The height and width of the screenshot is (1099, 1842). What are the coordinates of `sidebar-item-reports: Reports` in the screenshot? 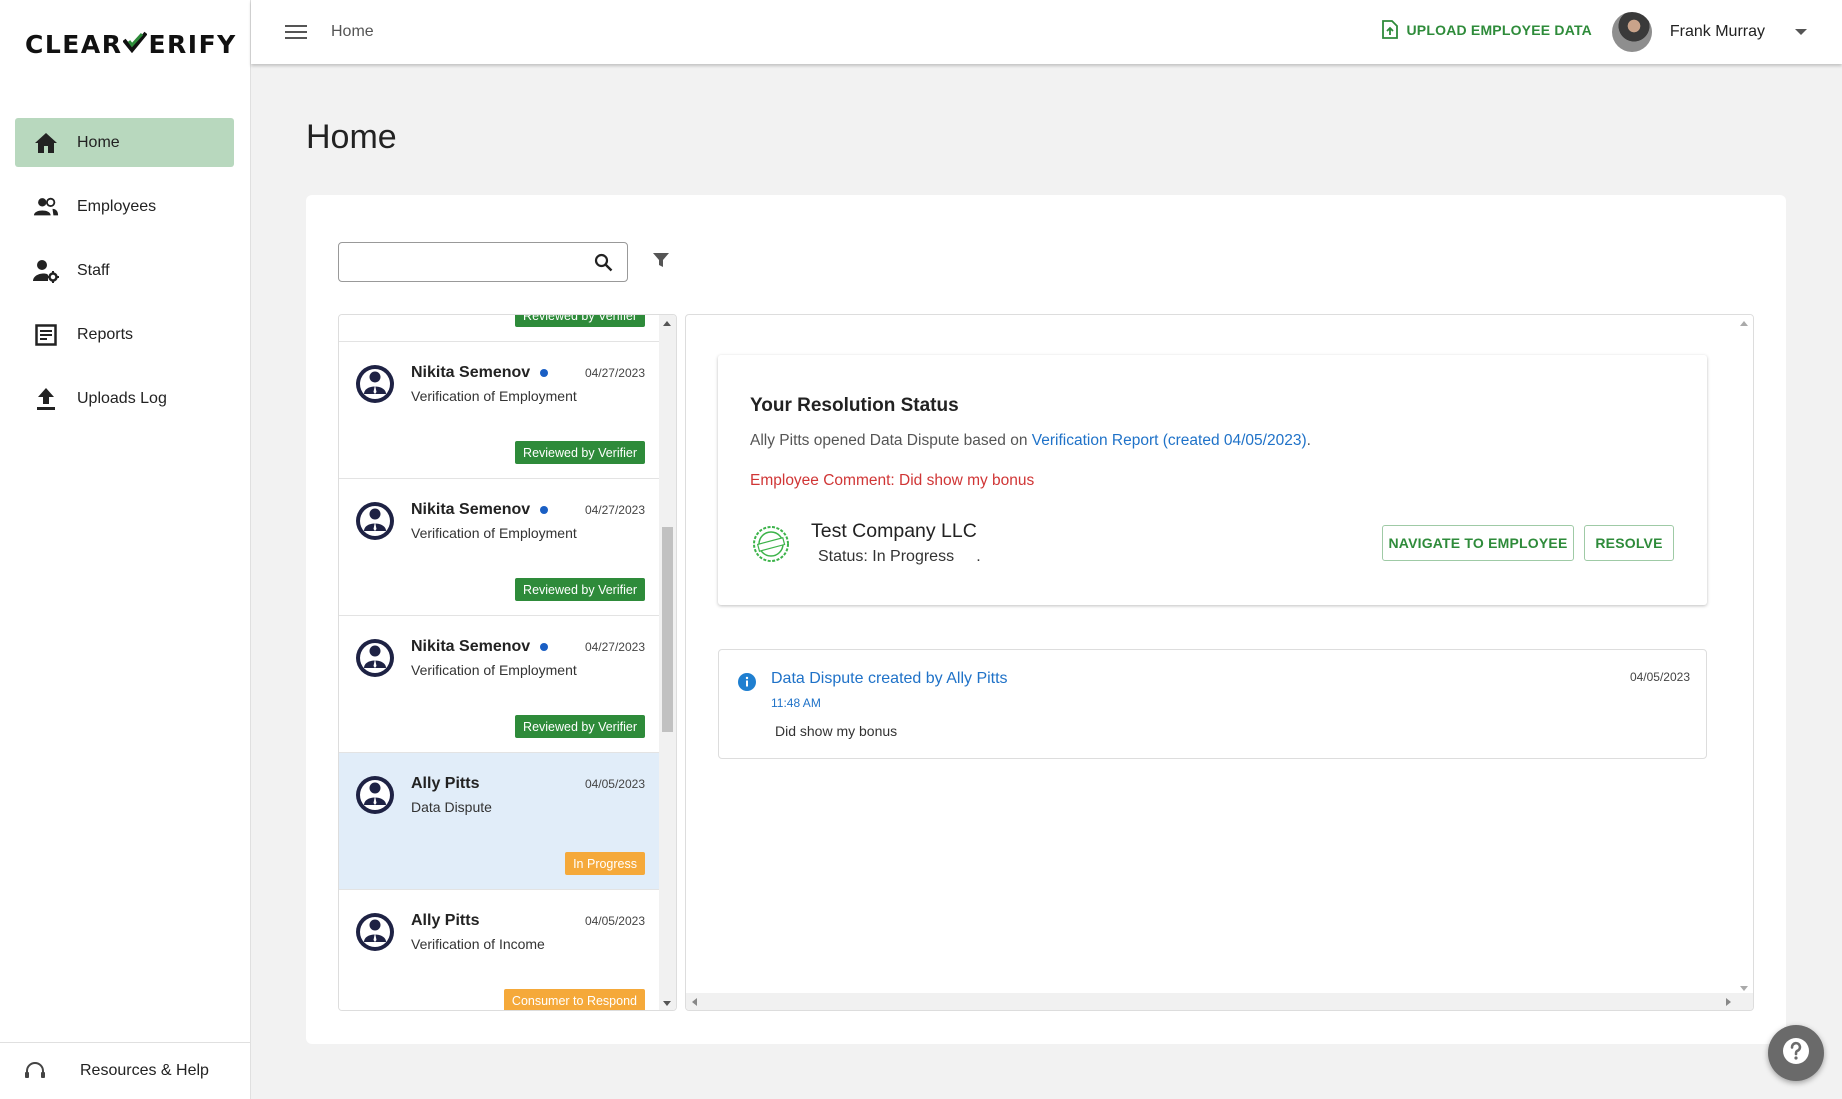 It's located at (124, 334).